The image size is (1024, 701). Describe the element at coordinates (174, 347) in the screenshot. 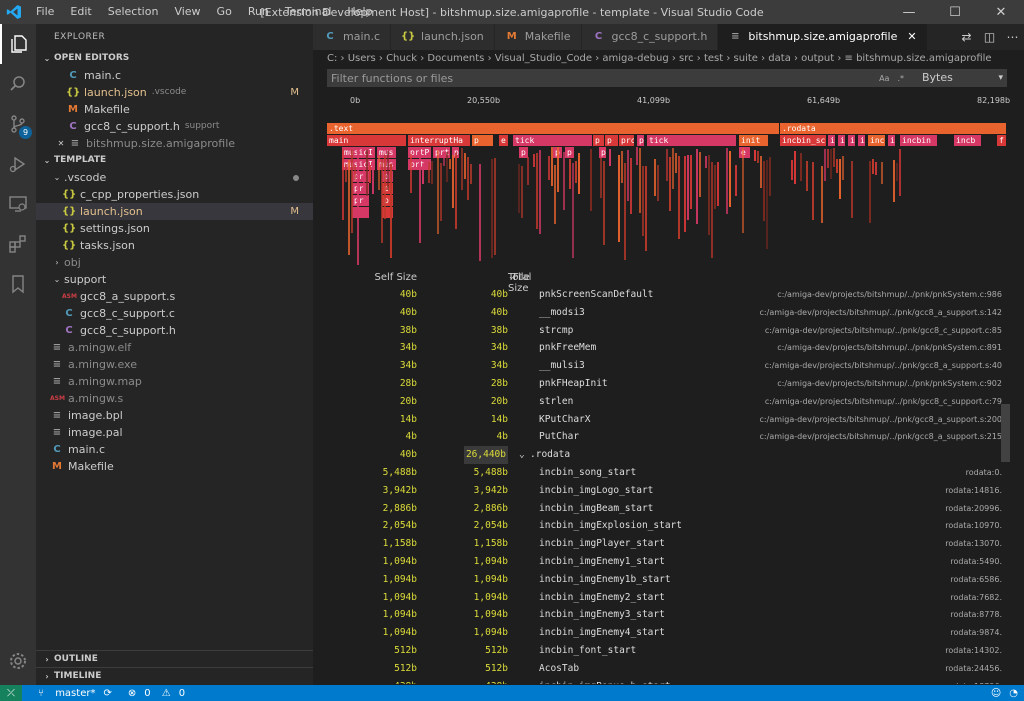

I see `file-item: ≡ a.mingw.elf` at that location.